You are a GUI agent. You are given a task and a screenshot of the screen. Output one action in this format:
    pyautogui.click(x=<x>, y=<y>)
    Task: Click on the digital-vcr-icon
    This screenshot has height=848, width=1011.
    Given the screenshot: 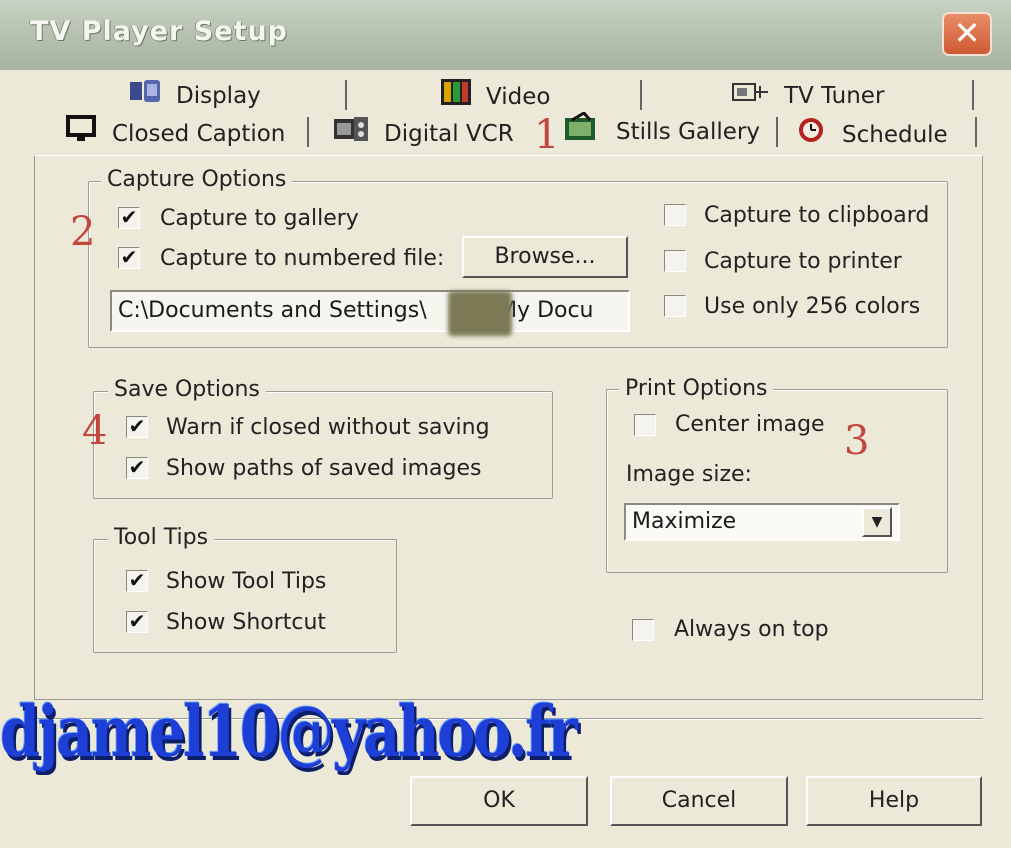 What is the action you would take?
    pyautogui.click(x=351, y=134)
    